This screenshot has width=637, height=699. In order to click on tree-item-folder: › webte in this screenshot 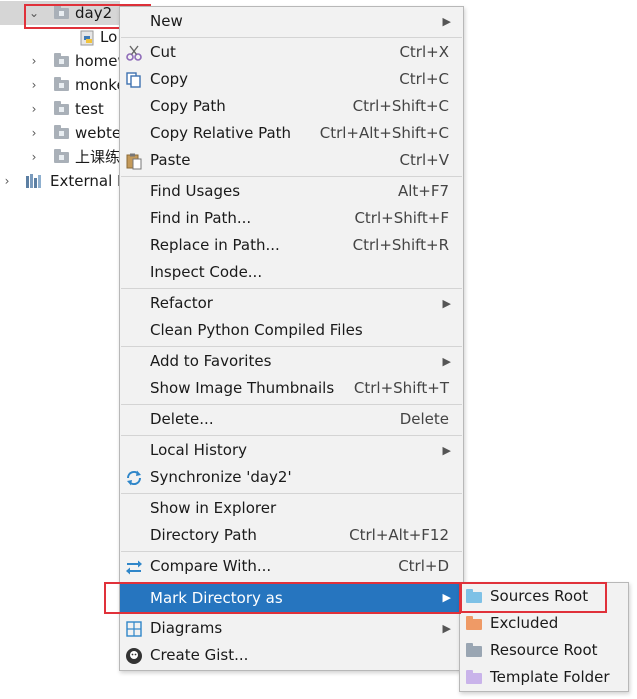, I will do `click(61, 133)`.